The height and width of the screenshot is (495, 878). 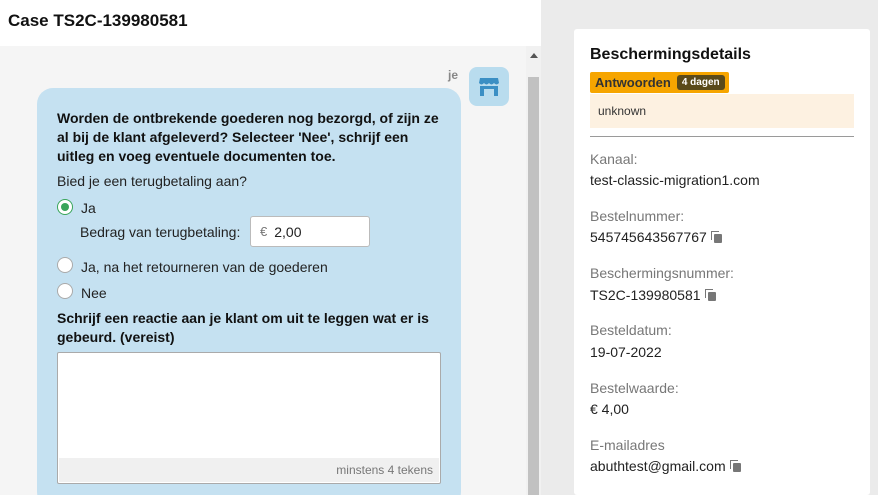 What do you see at coordinates (65, 207) in the screenshot?
I see `radio-ja` at bounding box center [65, 207].